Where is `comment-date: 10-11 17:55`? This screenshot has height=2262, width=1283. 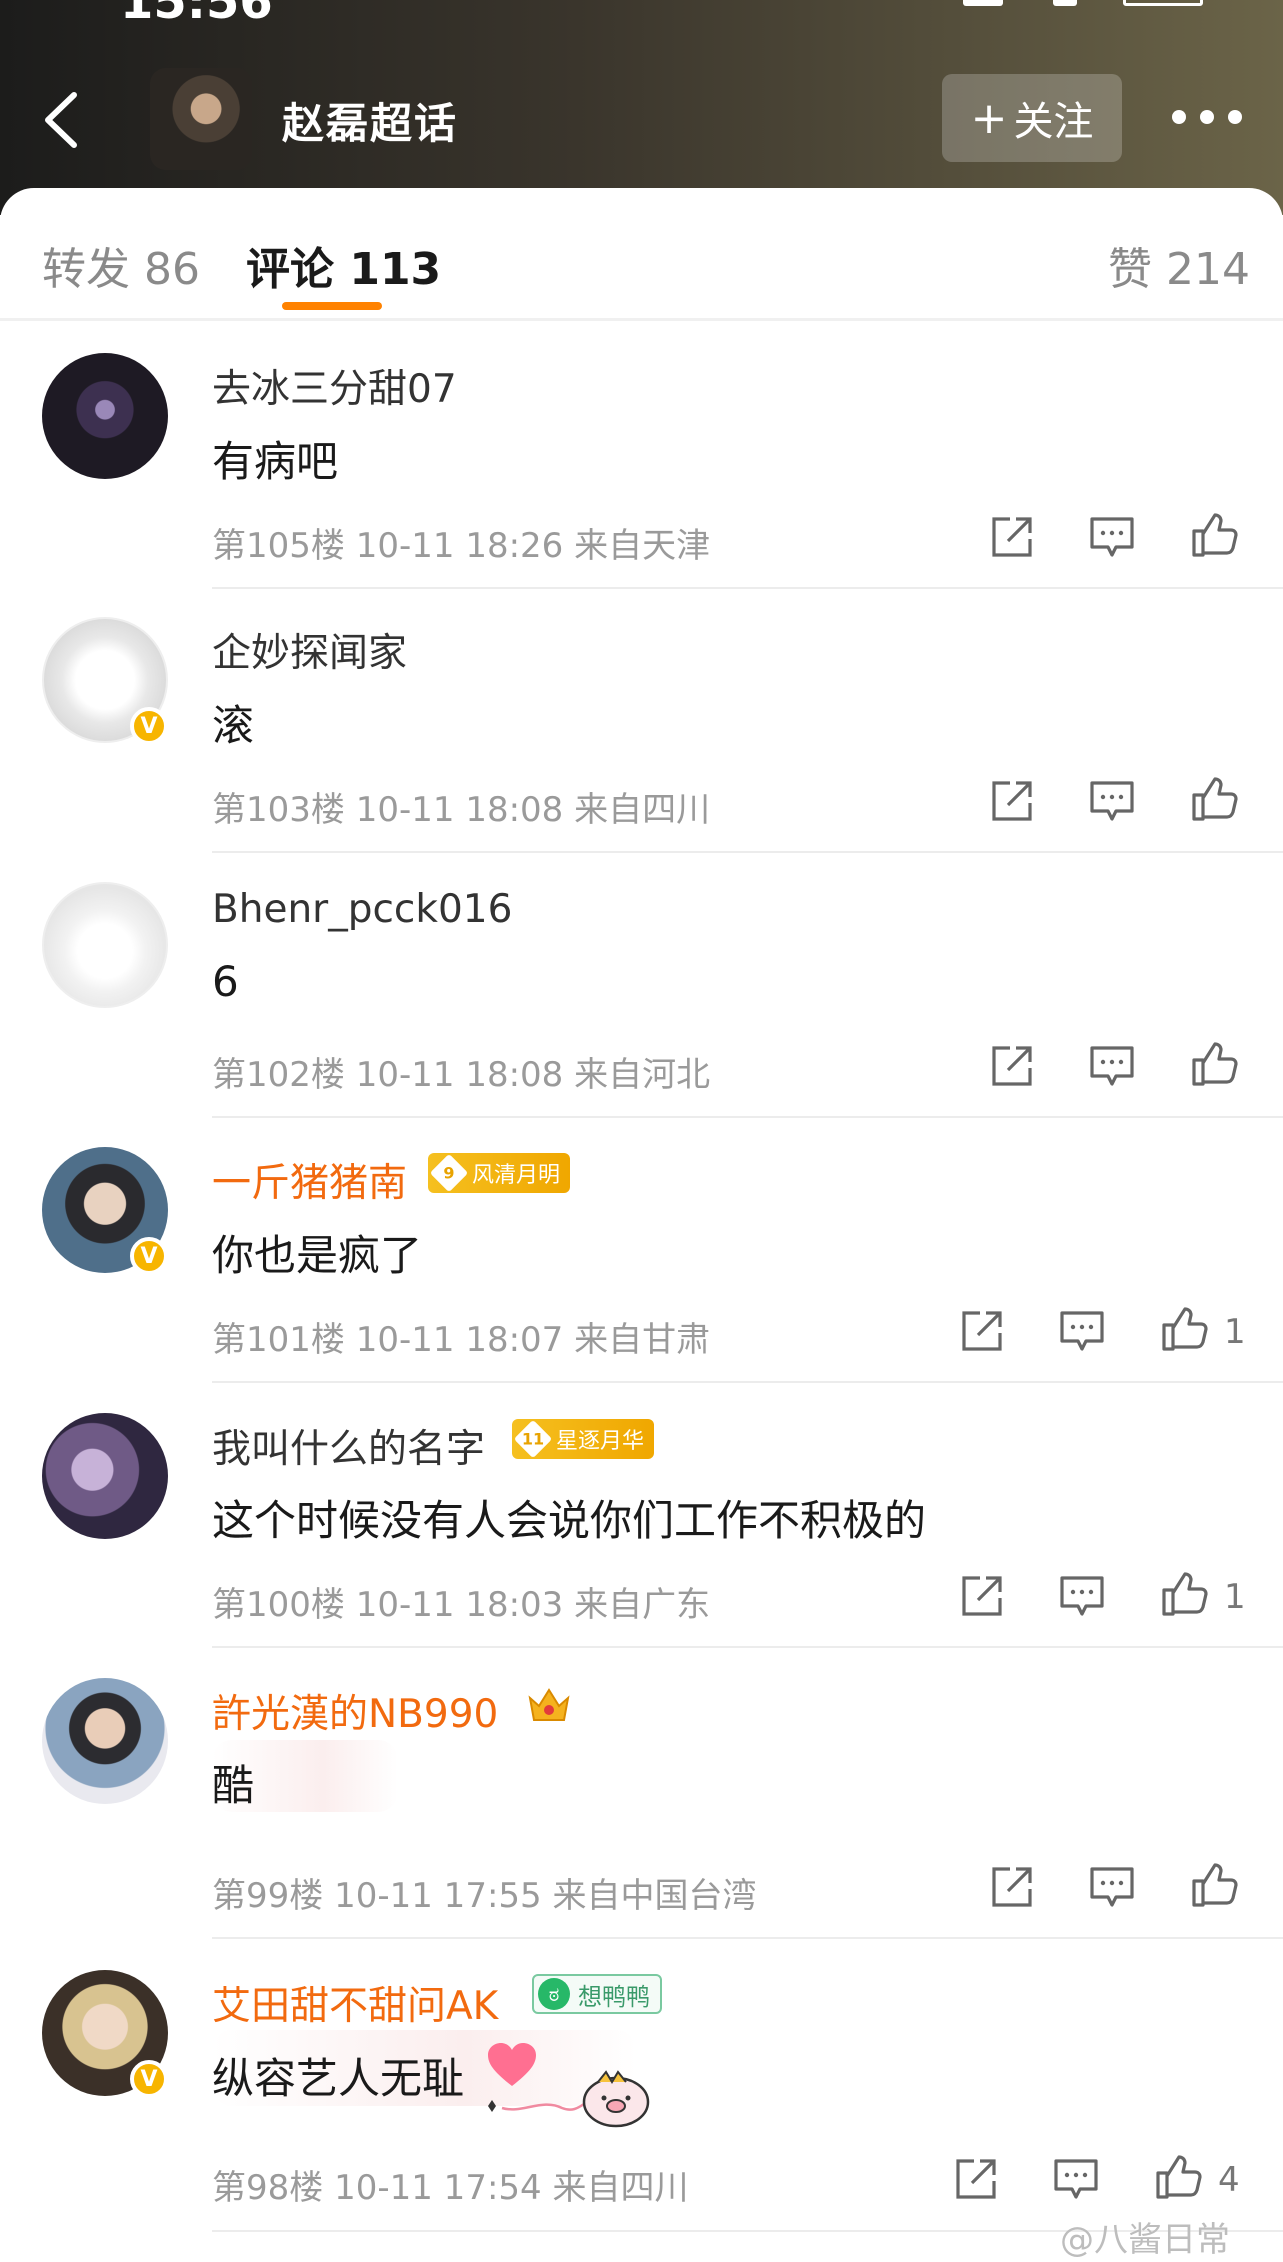 comment-date: 10-11 17:55 is located at coordinates (438, 1896).